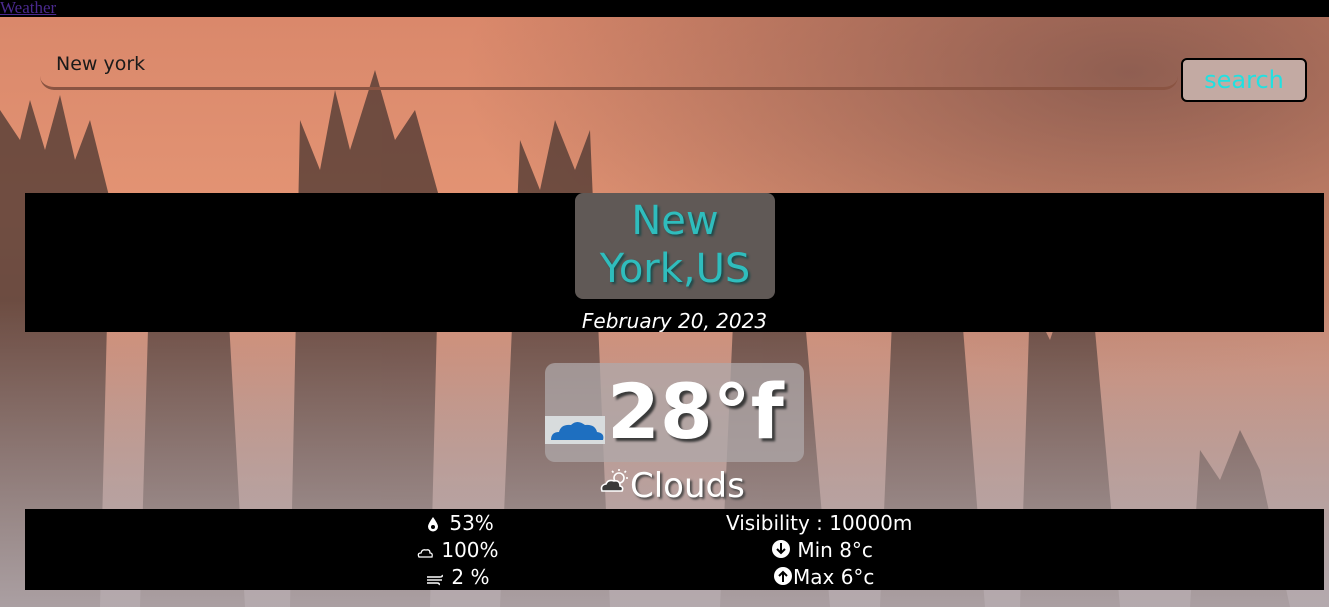 Image resolution: width=1329 pixels, height=607 pixels. What do you see at coordinates (695, 411) in the screenshot?
I see `temperature-value: 28°f` at bounding box center [695, 411].